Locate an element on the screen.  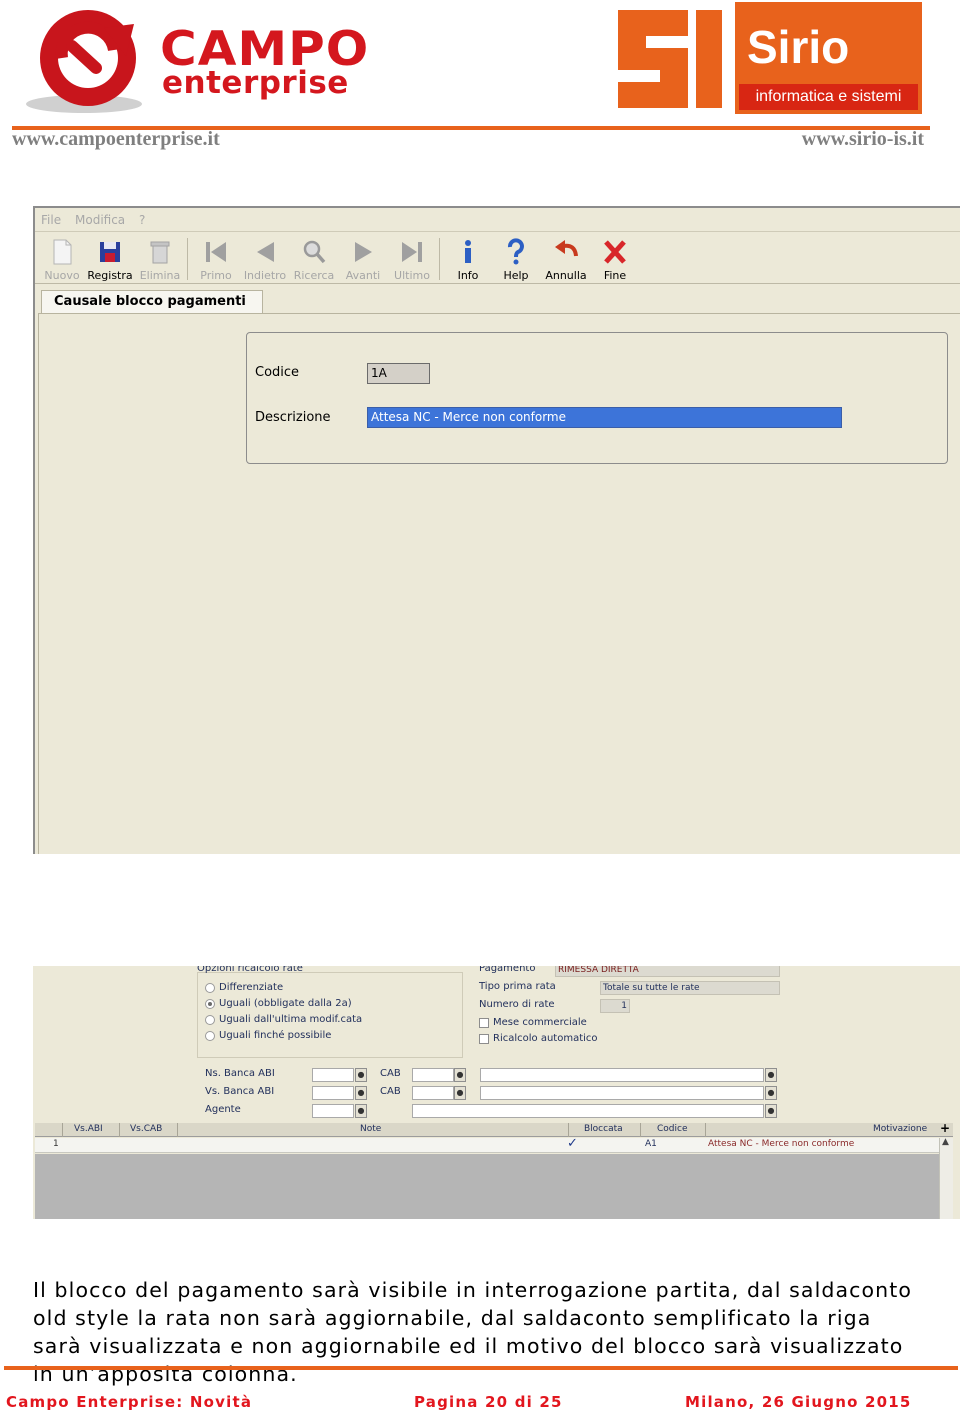
registra-button: Registra is located at coordinates (110, 259).